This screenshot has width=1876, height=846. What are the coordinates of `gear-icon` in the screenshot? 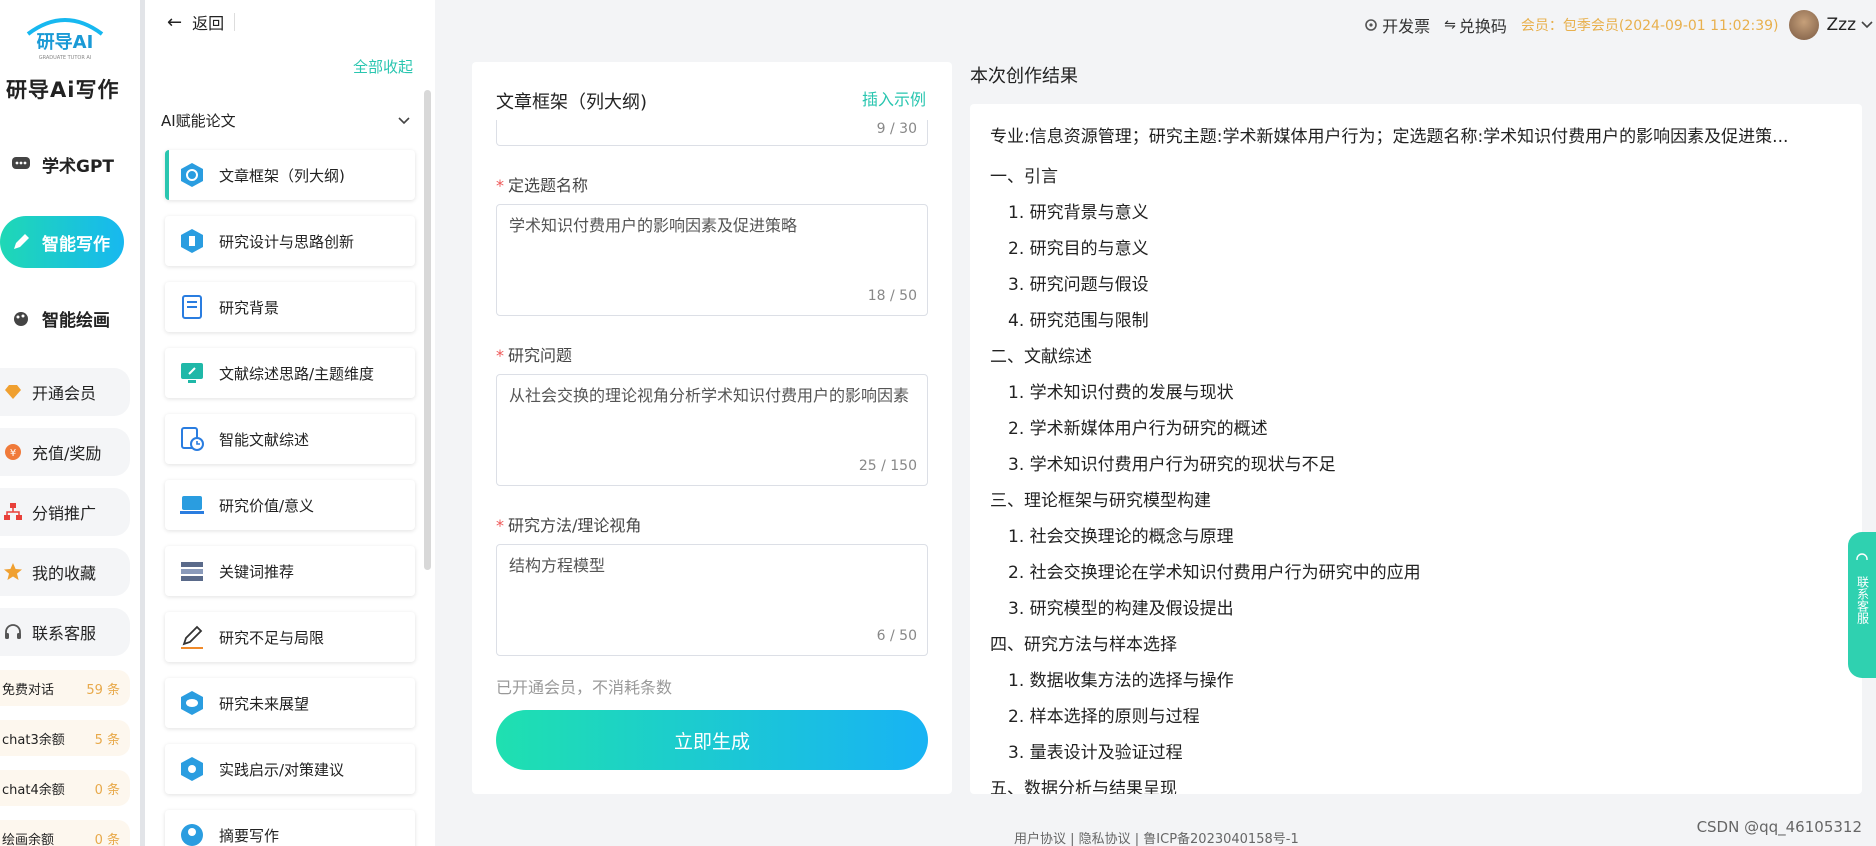 It's located at (1371, 25).